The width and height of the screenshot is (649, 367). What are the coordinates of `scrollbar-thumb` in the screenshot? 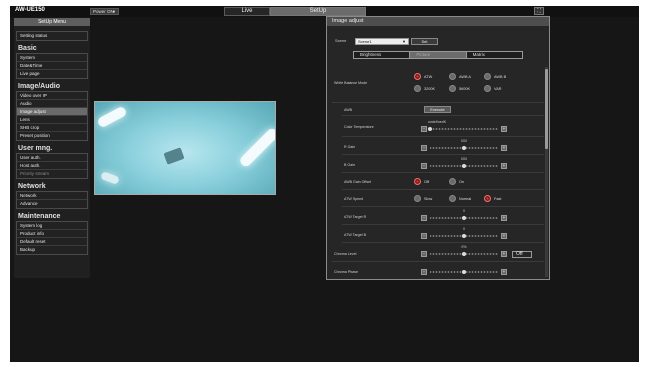 It's located at (546, 109).